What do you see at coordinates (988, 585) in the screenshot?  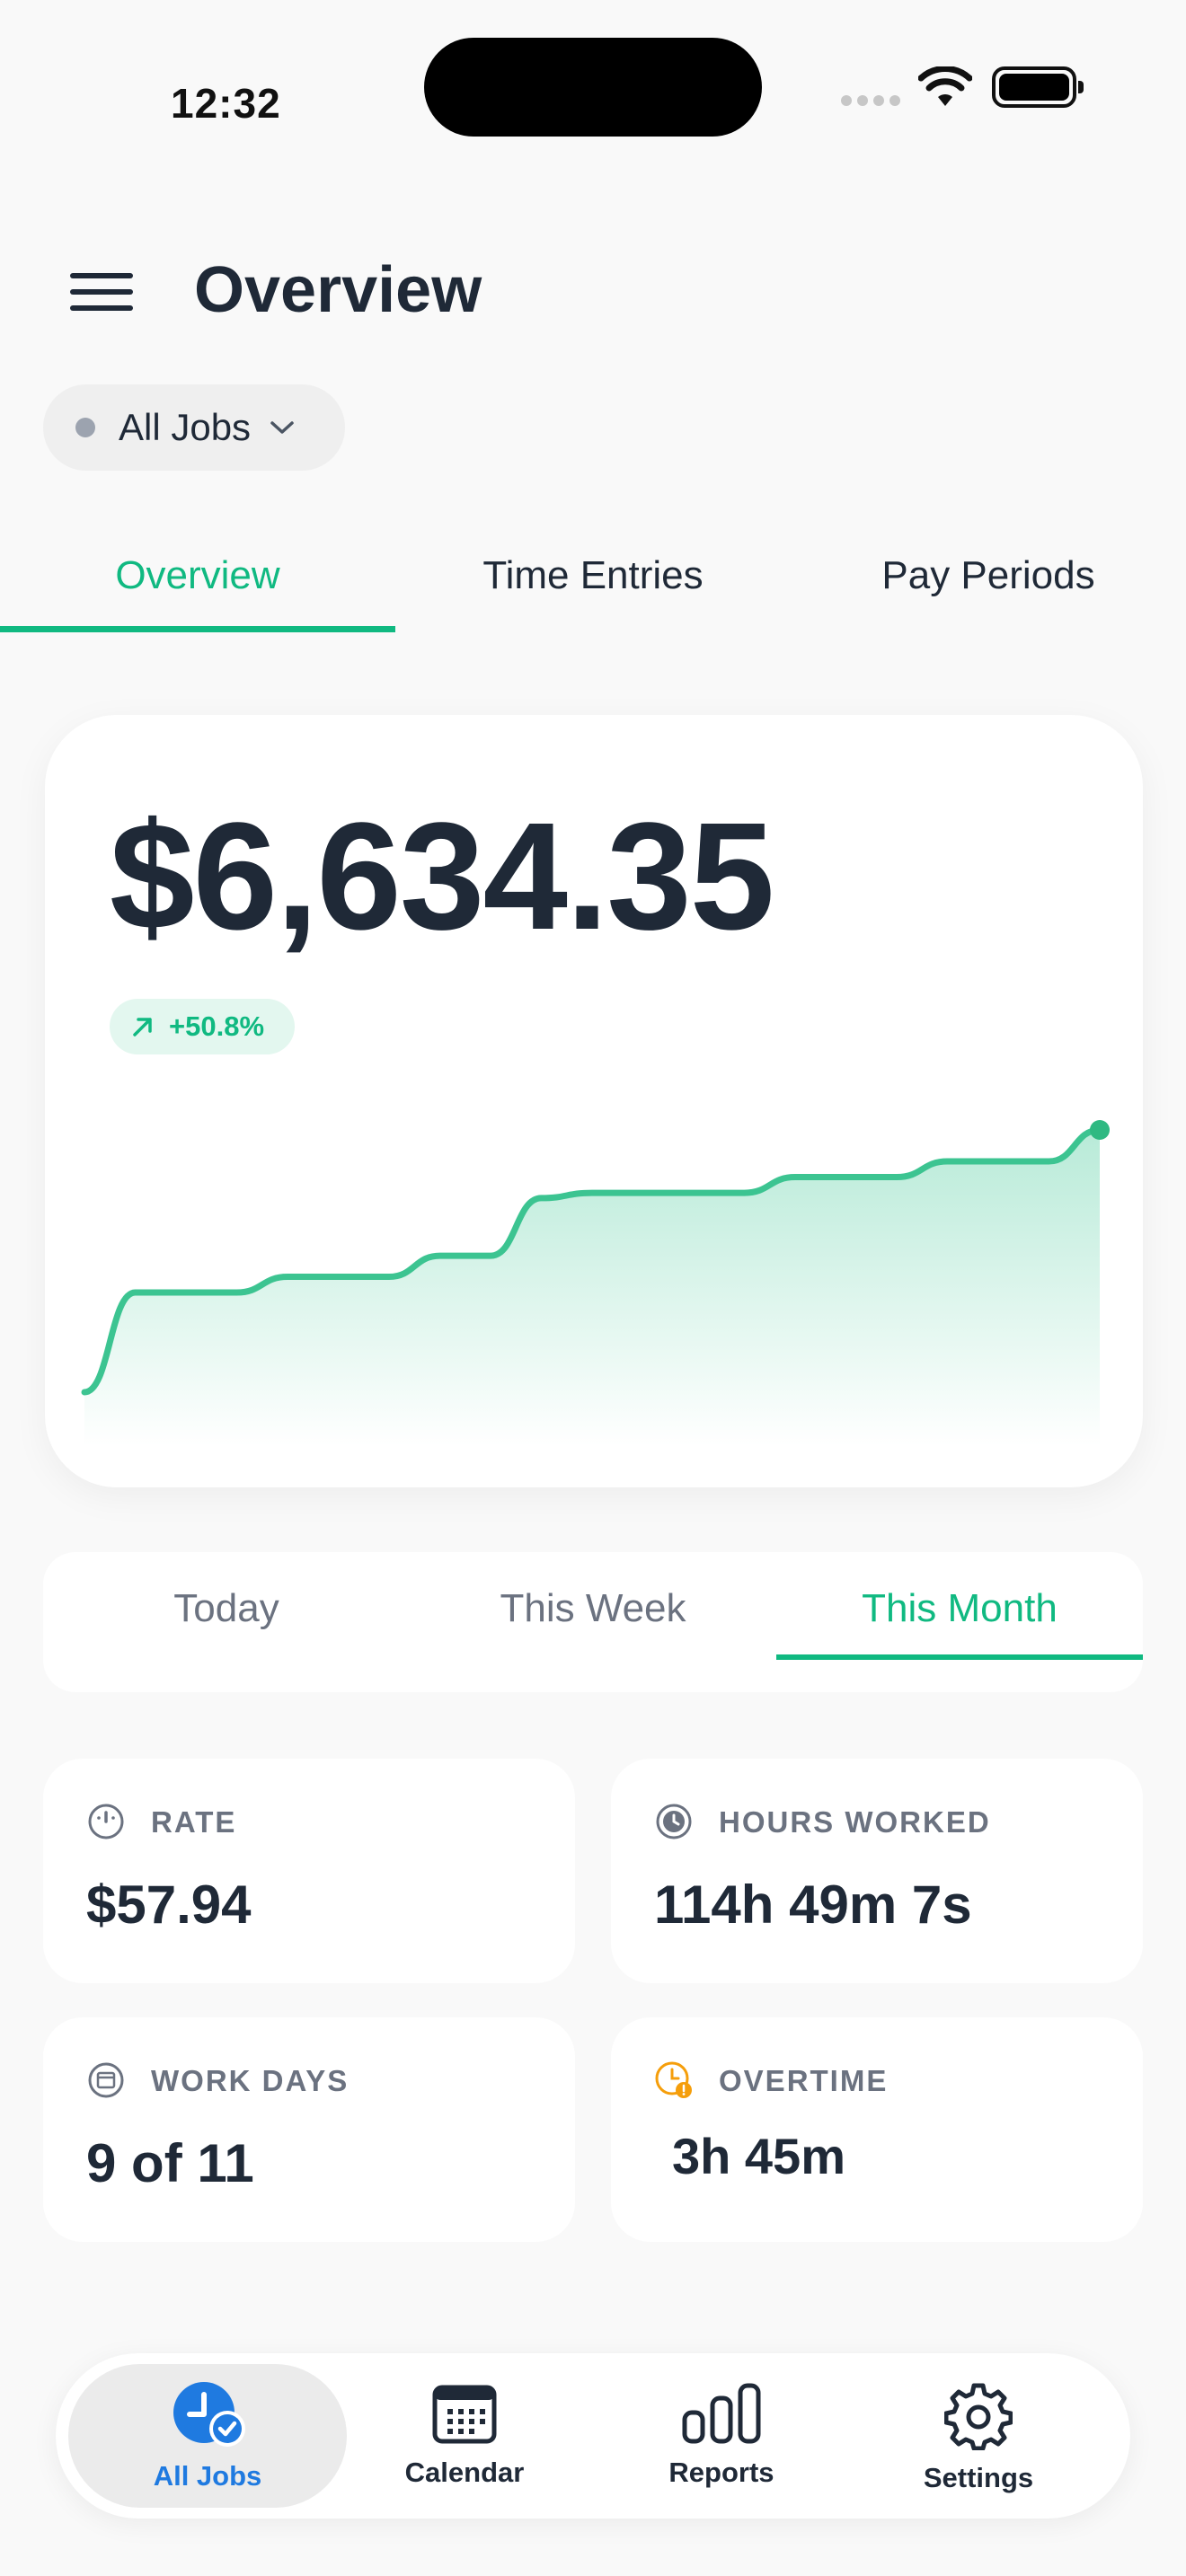 I see `tab-pay-periods: Pay Periods` at bounding box center [988, 585].